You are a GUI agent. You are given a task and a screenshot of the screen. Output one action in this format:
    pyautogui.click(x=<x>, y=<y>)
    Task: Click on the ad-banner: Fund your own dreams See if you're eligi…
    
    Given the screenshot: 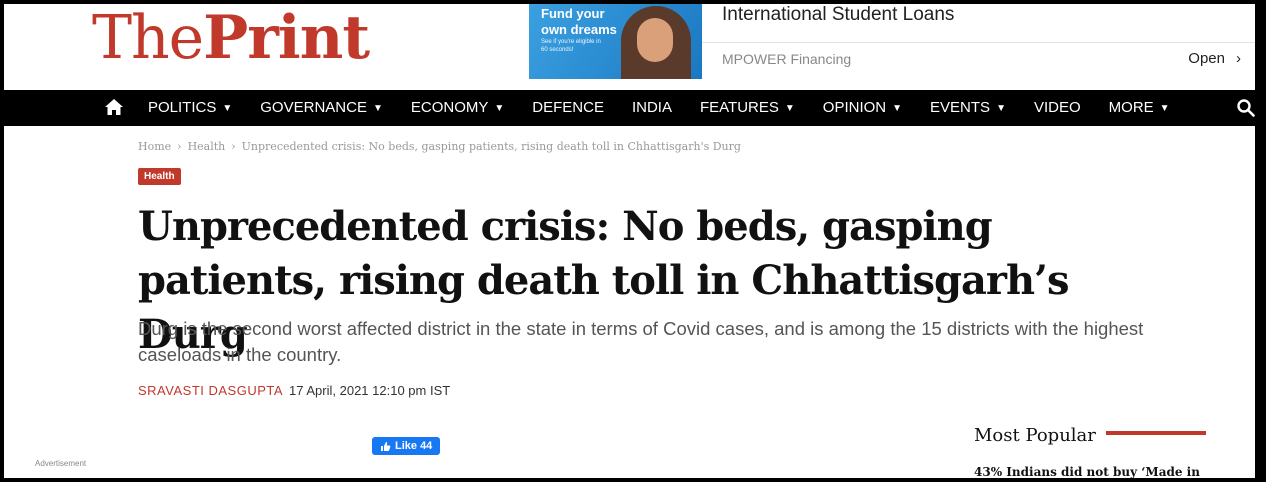 What is the action you would take?
    pyautogui.click(x=892, y=41)
    